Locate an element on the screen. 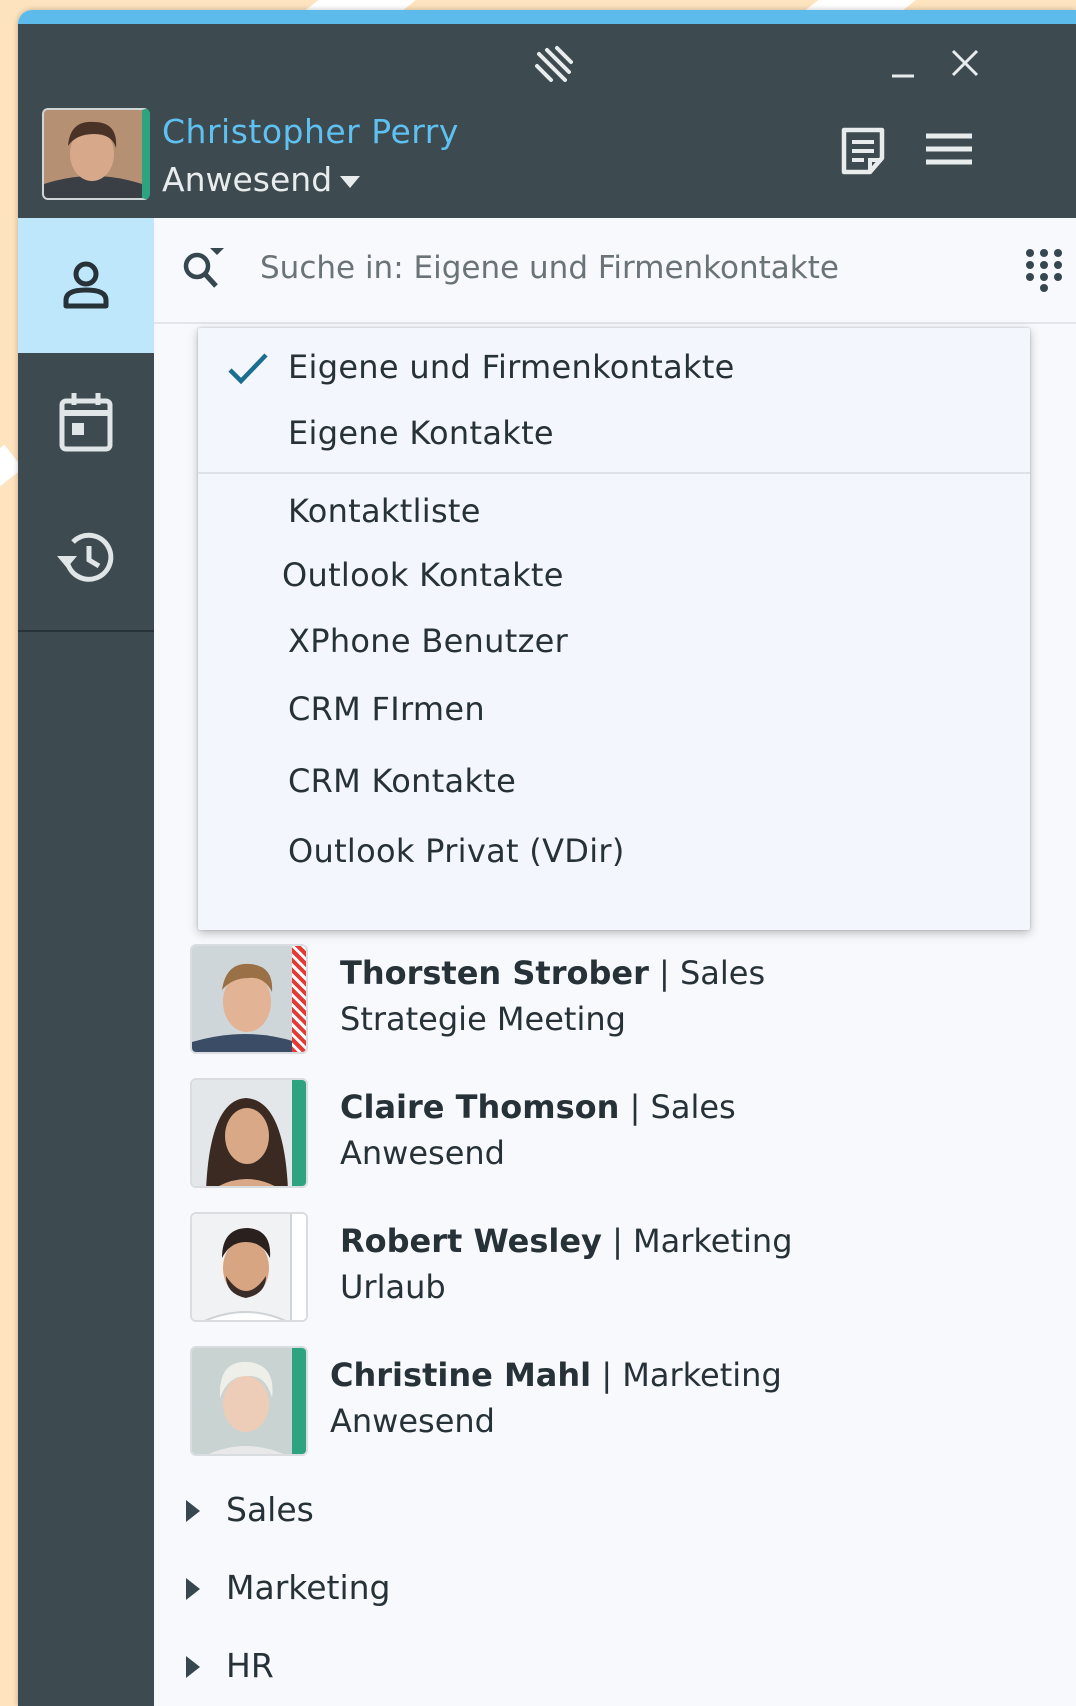  dropdown-item-label: Outlook Privat (VDir) is located at coordinates (456, 851).